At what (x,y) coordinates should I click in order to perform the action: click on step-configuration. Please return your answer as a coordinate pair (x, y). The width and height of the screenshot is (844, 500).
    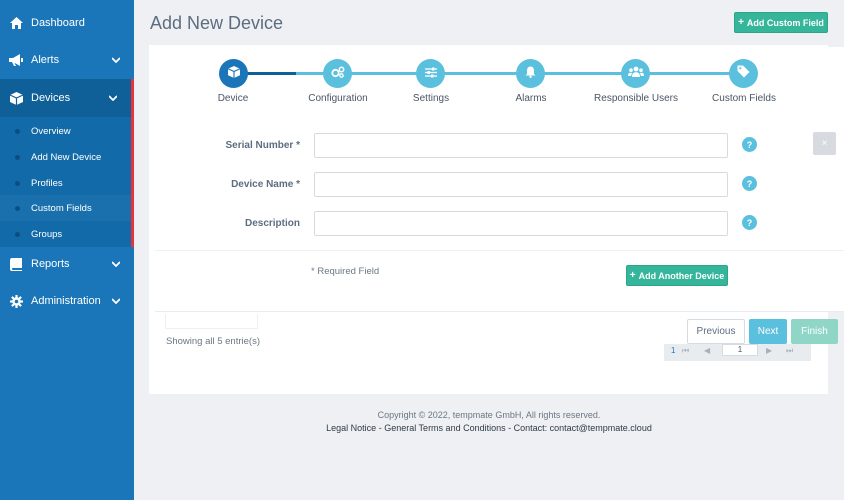
    Looking at the image, I should click on (337, 73).